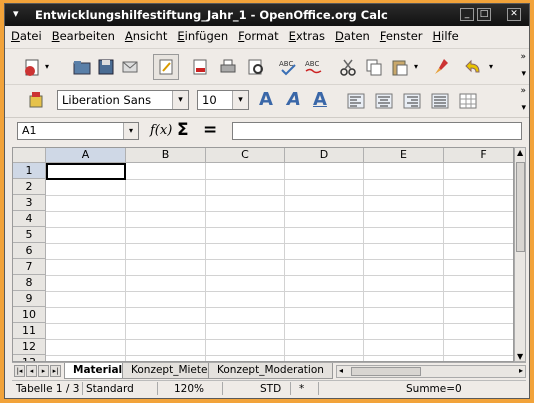 Image resolution: width=534 pixels, height=403 pixels. I want to click on paste-dropdown-arrow-icon: ▾, so click(416, 66).